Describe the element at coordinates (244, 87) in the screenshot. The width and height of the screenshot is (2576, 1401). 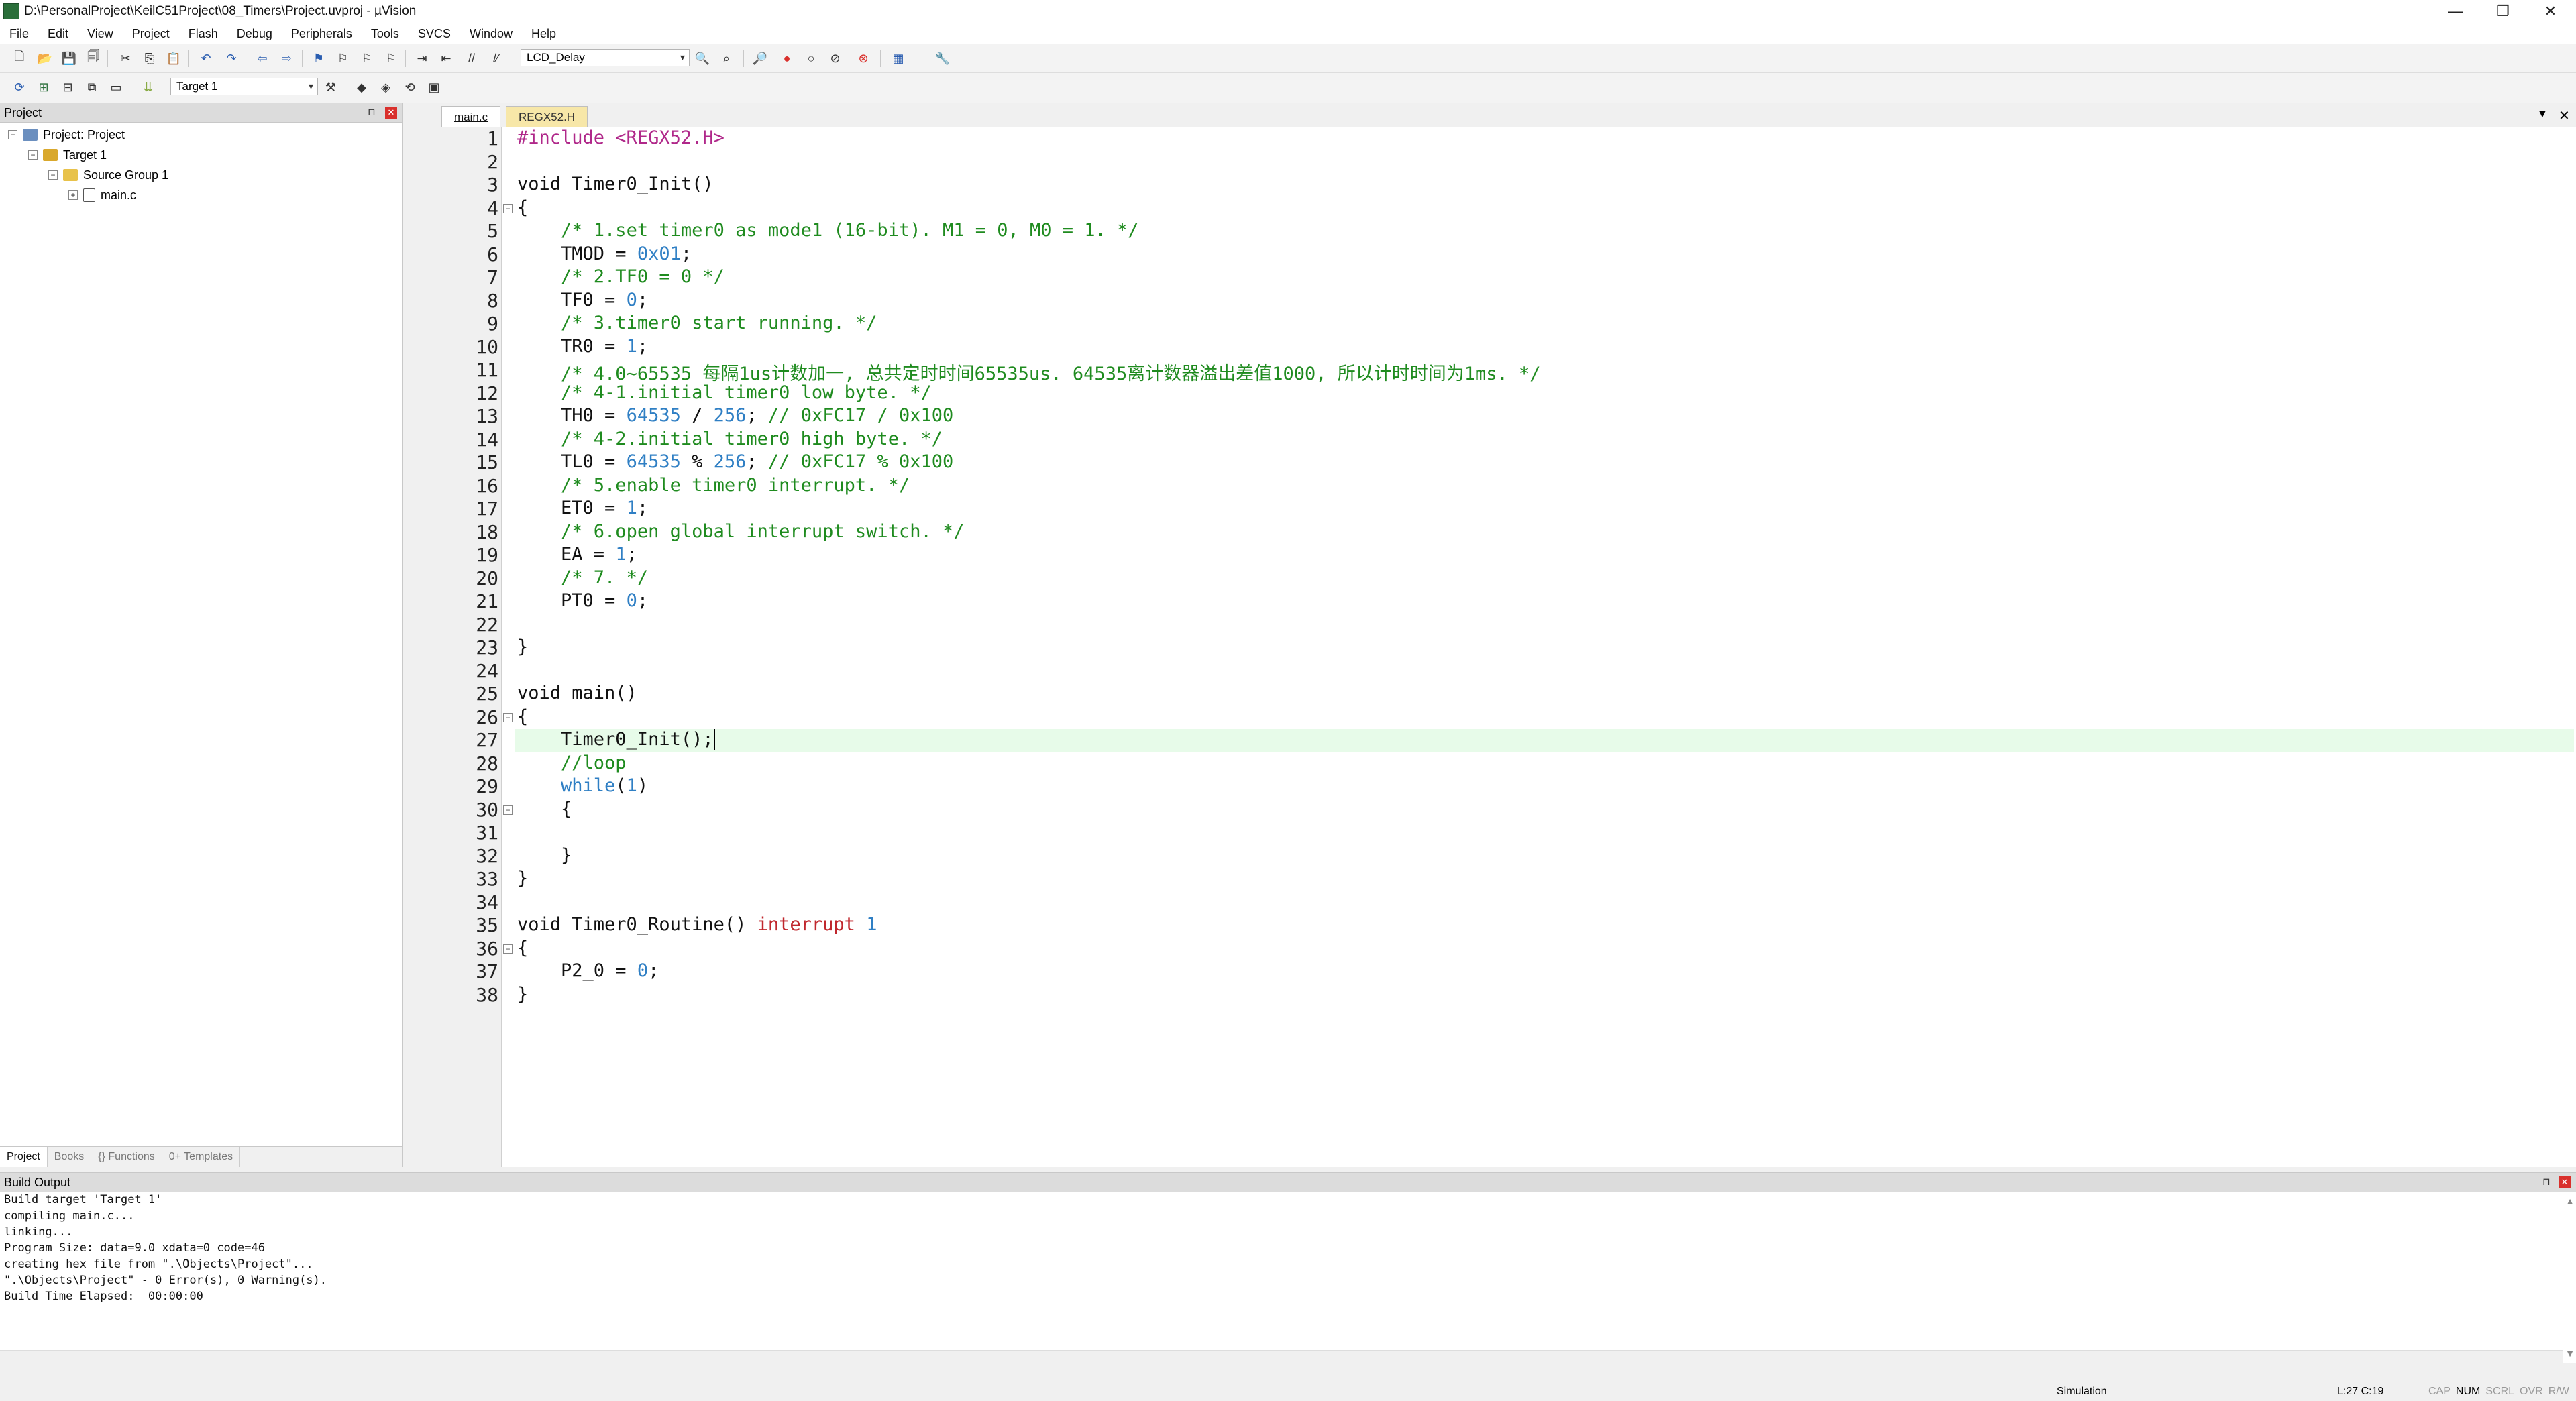
I see `target-select: Target 1 ▾` at that location.